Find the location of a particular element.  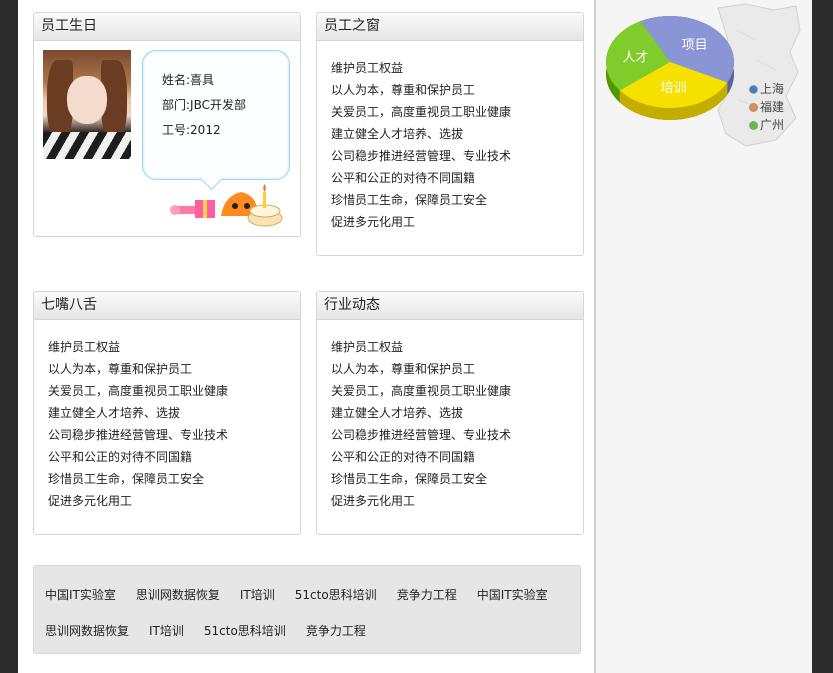

birthday-panel-title: 员工生日 is located at coordinates (167, 27).